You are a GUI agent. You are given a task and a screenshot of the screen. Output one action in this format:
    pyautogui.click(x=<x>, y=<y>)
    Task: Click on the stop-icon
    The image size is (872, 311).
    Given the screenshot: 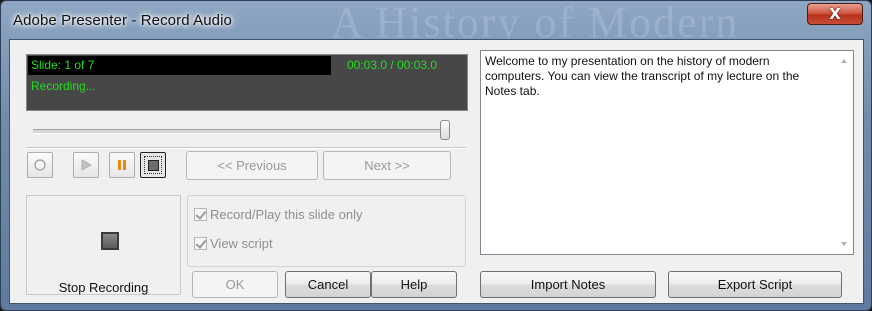 What is the action you would take?
    pyautogui.click(x=153, y=165)
    